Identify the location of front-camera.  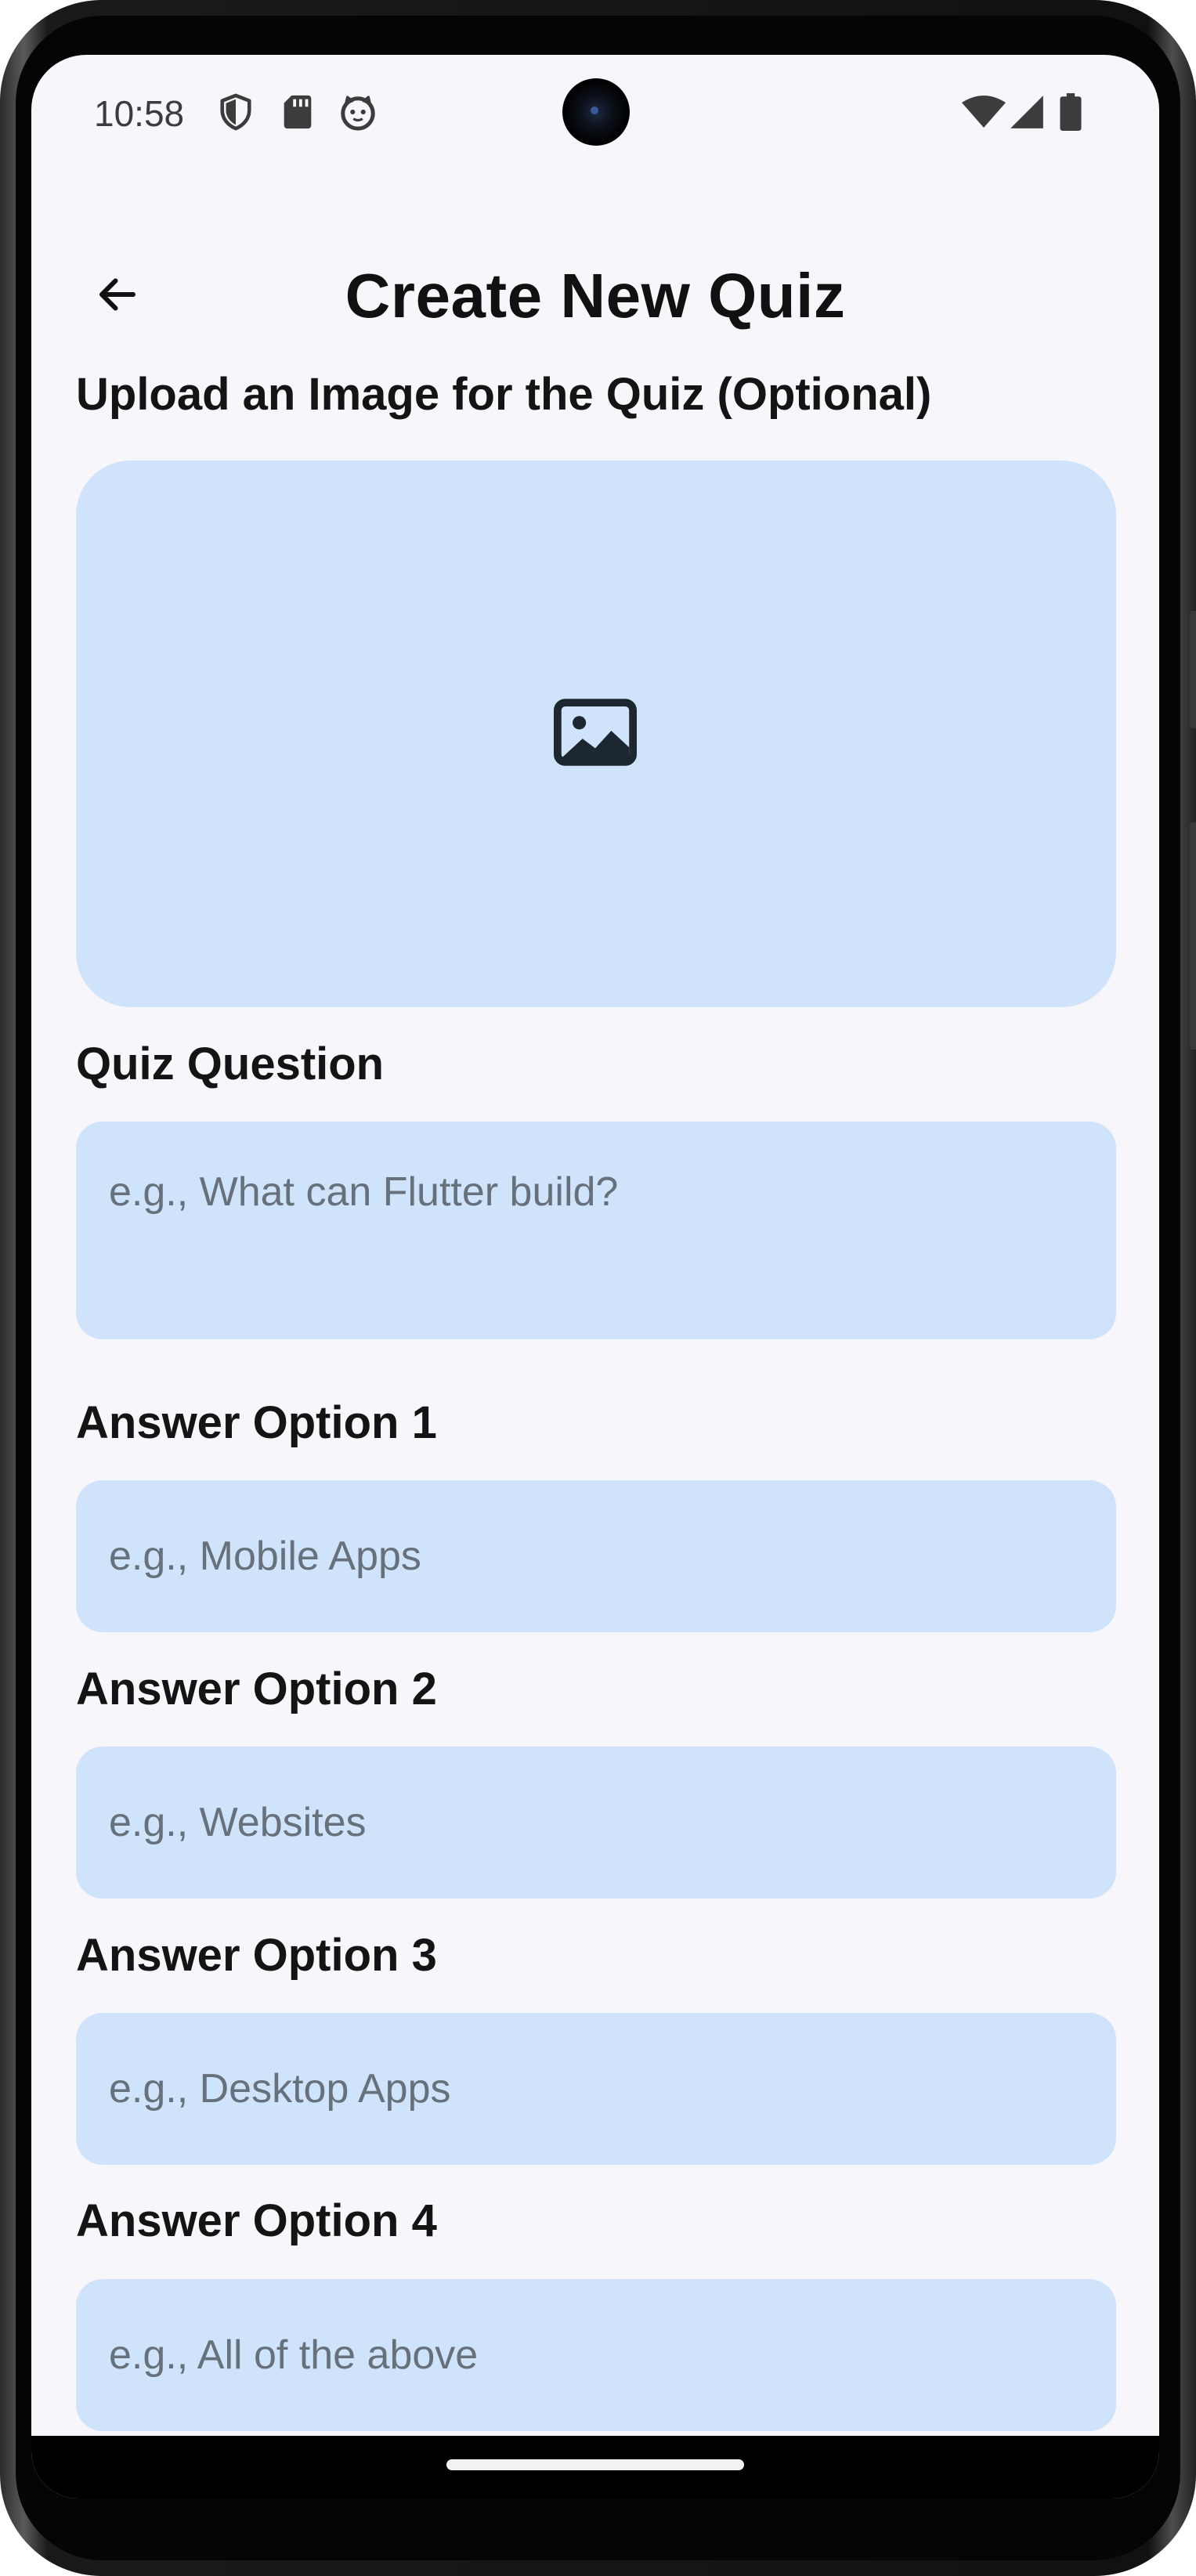
(596, 112).